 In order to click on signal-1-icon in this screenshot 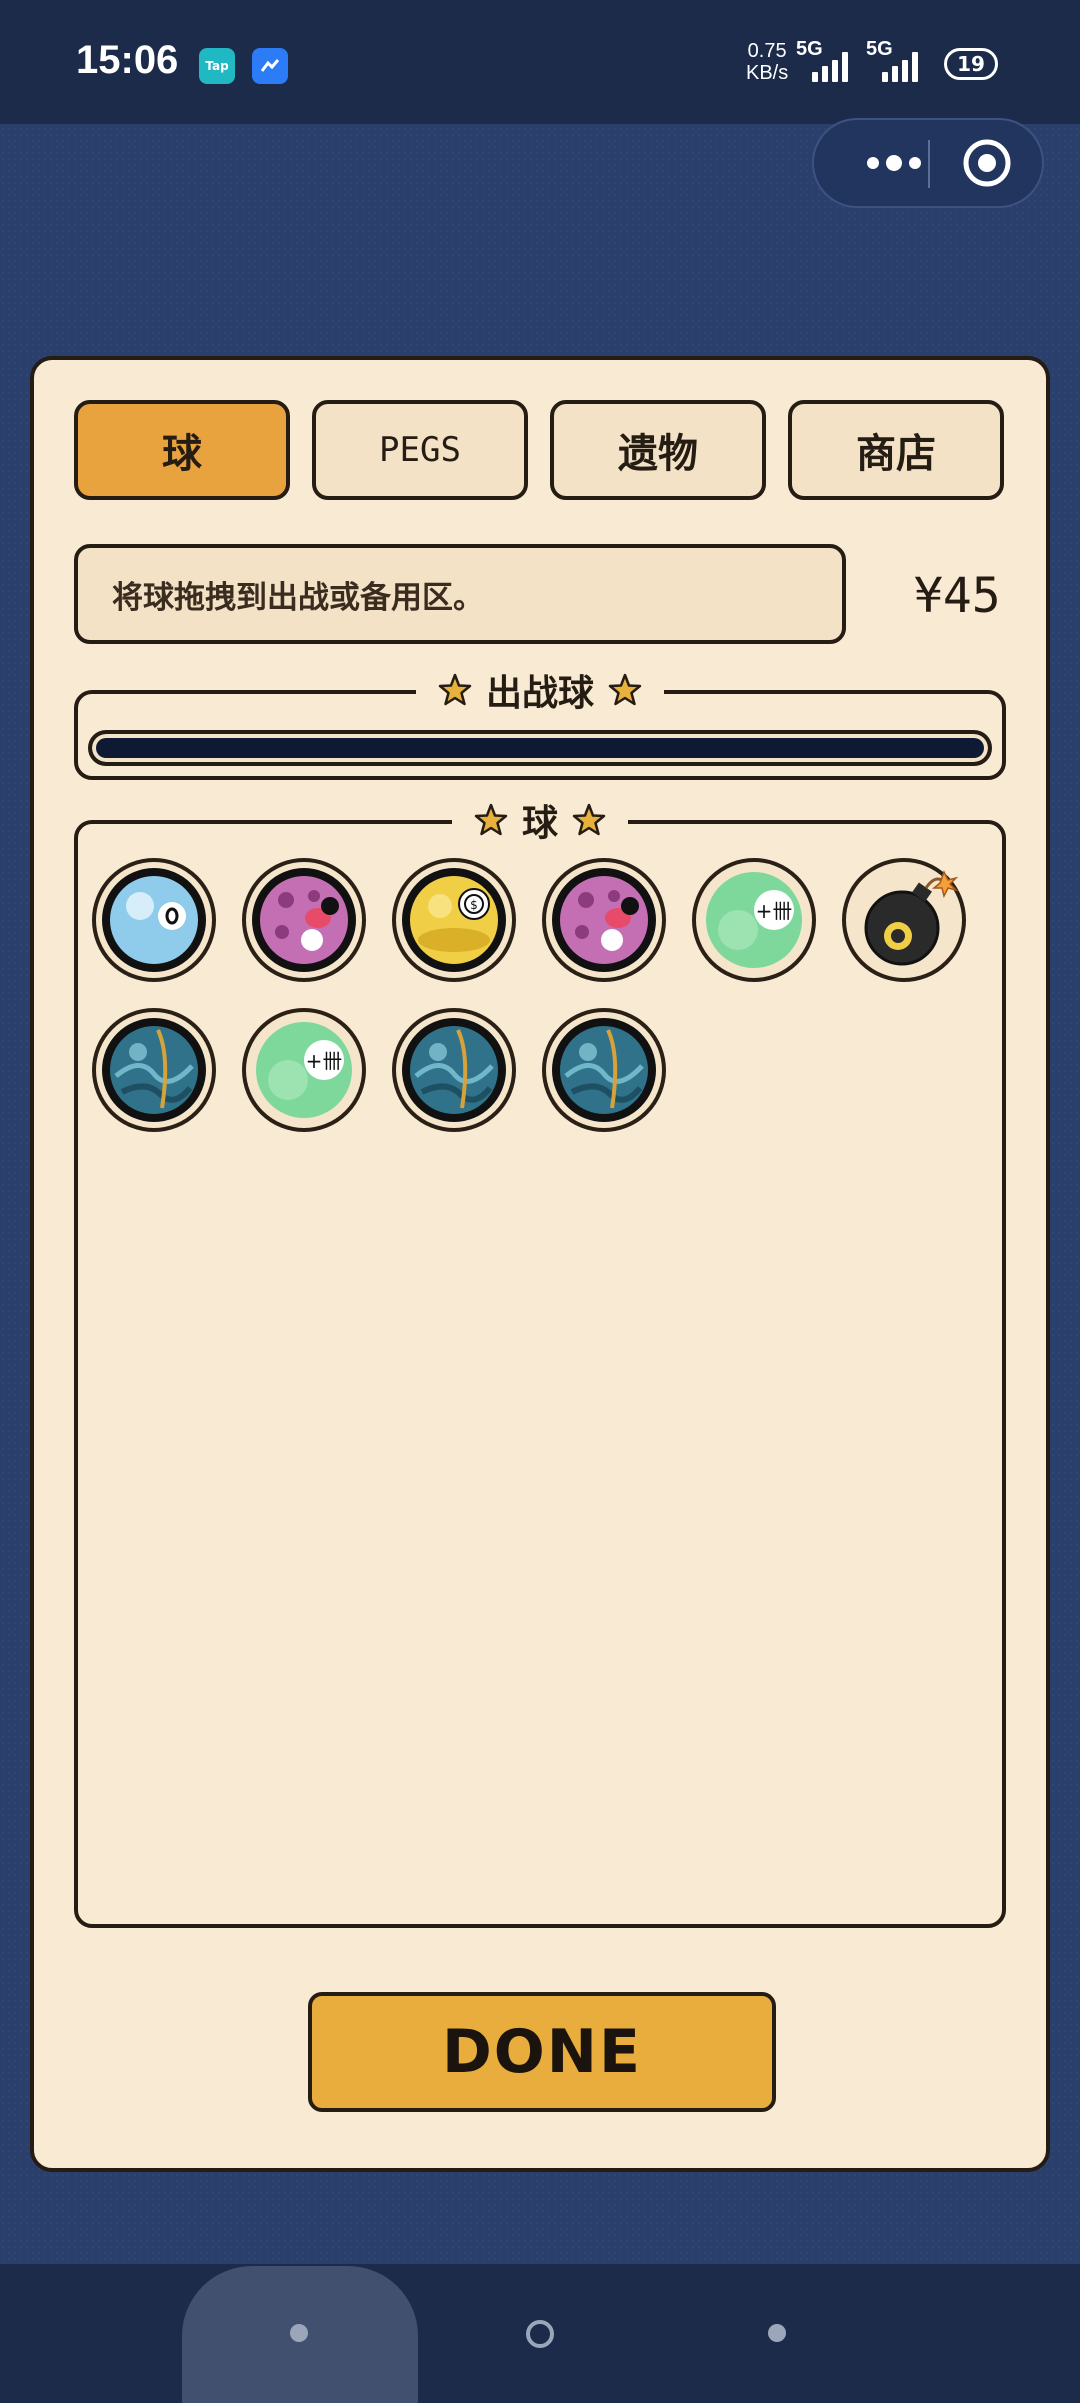, I will do `click(830, 66)`.